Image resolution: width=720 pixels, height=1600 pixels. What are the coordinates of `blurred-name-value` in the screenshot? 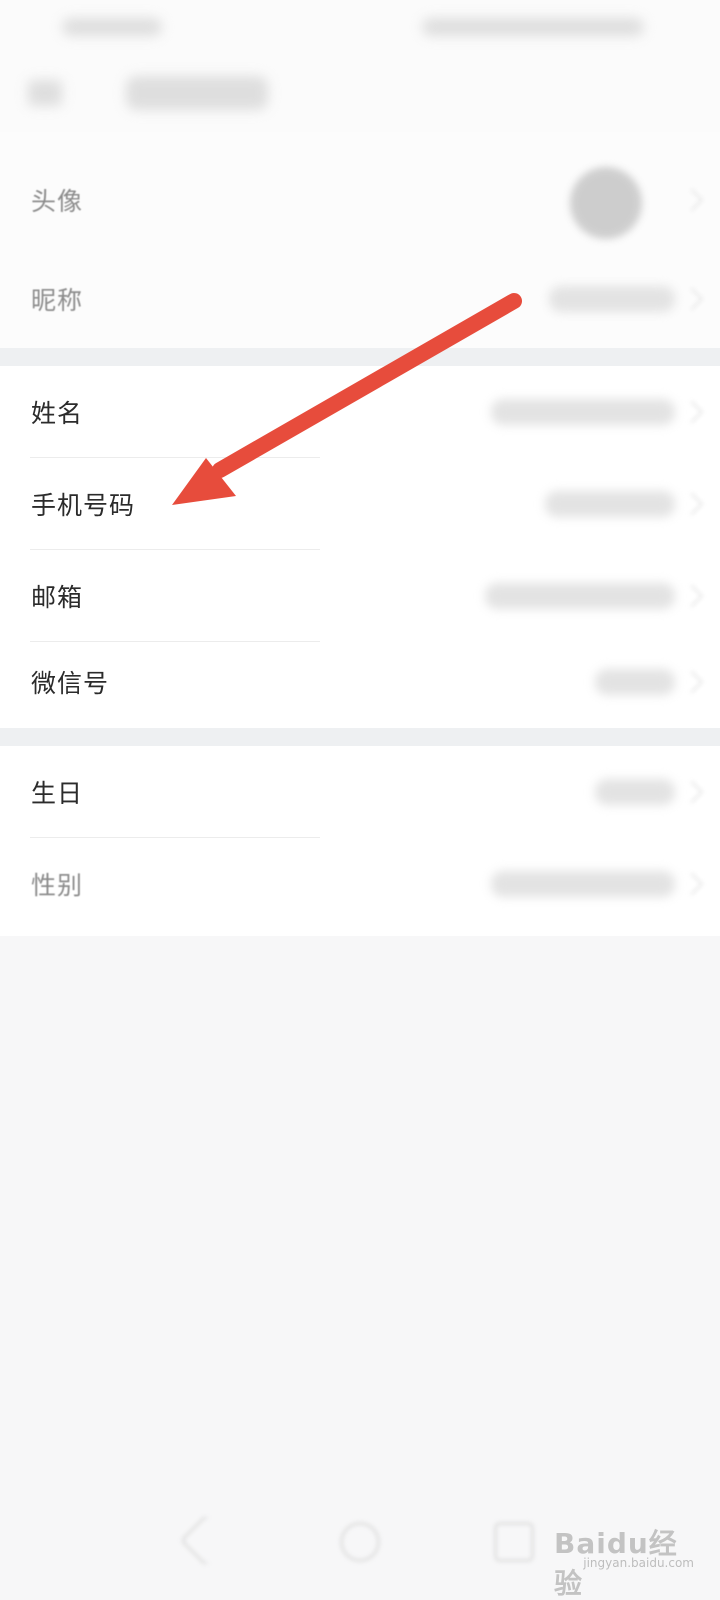 It's located at (583, 412).